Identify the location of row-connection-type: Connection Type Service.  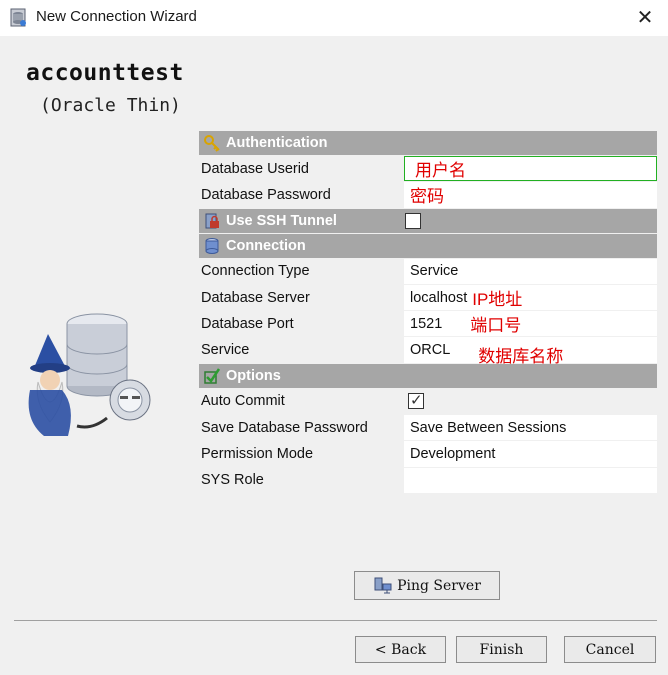
(428, 271).